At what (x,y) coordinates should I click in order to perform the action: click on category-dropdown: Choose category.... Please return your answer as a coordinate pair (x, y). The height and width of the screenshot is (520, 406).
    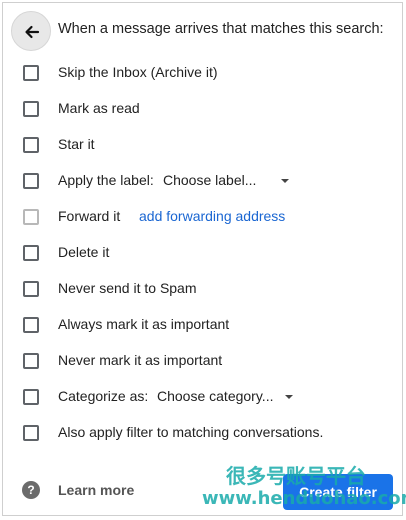
    Looking at the image, I should click on (227, 396).